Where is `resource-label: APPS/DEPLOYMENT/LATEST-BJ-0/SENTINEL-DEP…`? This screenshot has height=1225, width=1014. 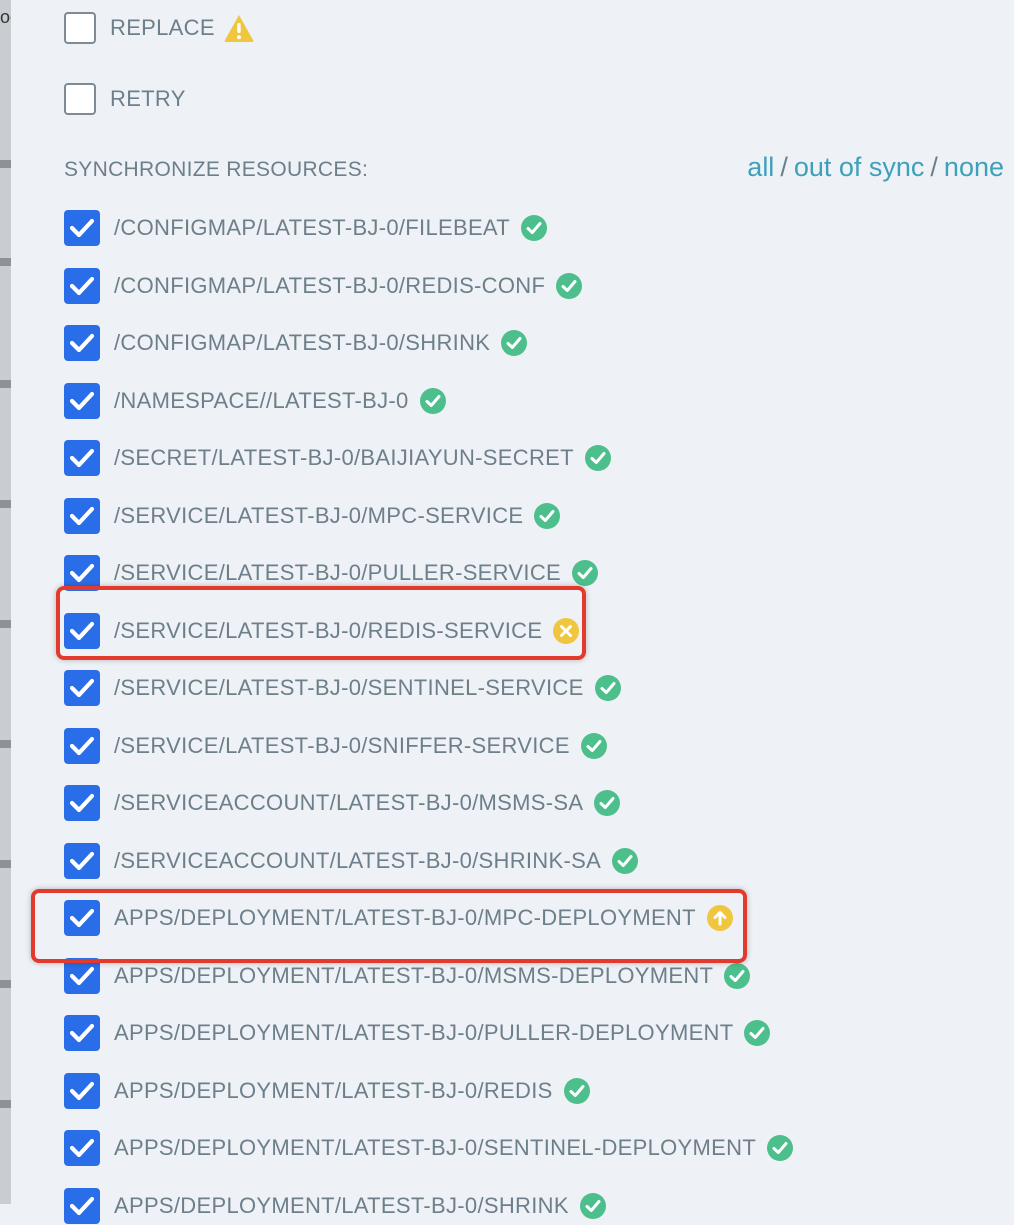 resource-label: APPS/DEPLOYMENT/LATEST-BJ-0/SENTINEL-DEP… is located at coordinates (435, 1147).